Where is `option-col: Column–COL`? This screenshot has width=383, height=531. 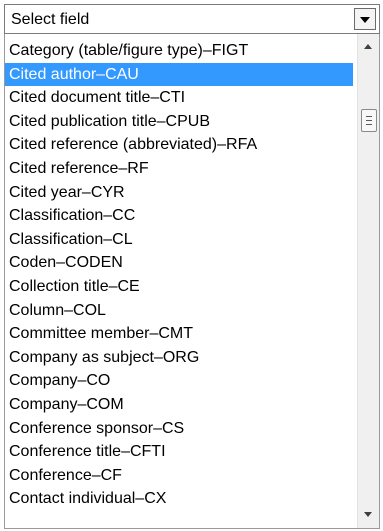 option-col: Column–COL is located at coordinates (179, 311).